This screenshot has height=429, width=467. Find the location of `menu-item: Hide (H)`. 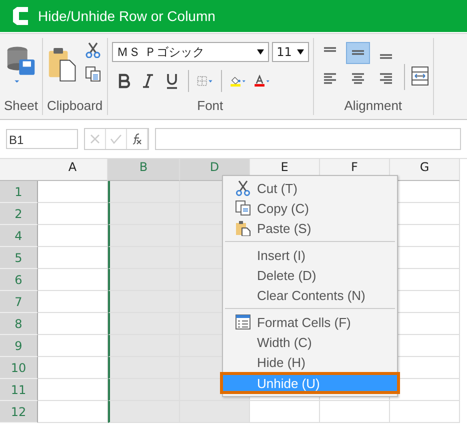

menu-item: Hide (H) is located at coordinates (310, 362).